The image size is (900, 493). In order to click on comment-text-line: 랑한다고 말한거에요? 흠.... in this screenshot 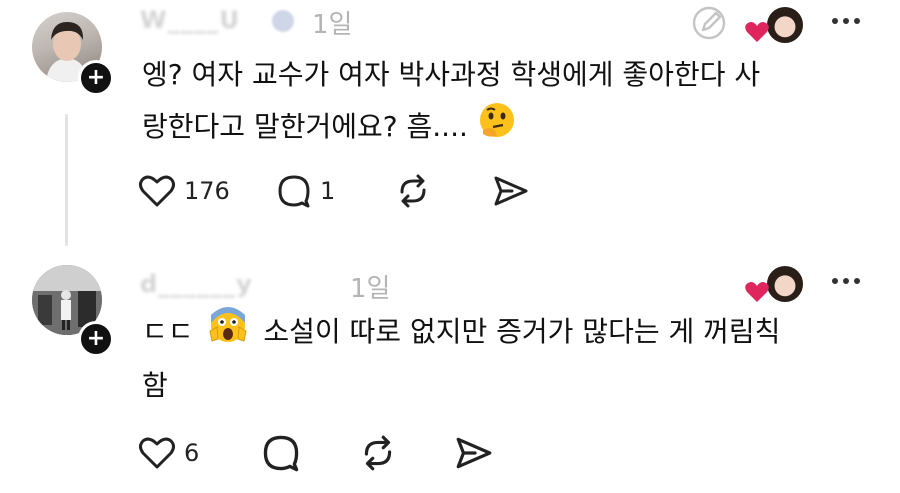, I will do `click(305, 126)`.